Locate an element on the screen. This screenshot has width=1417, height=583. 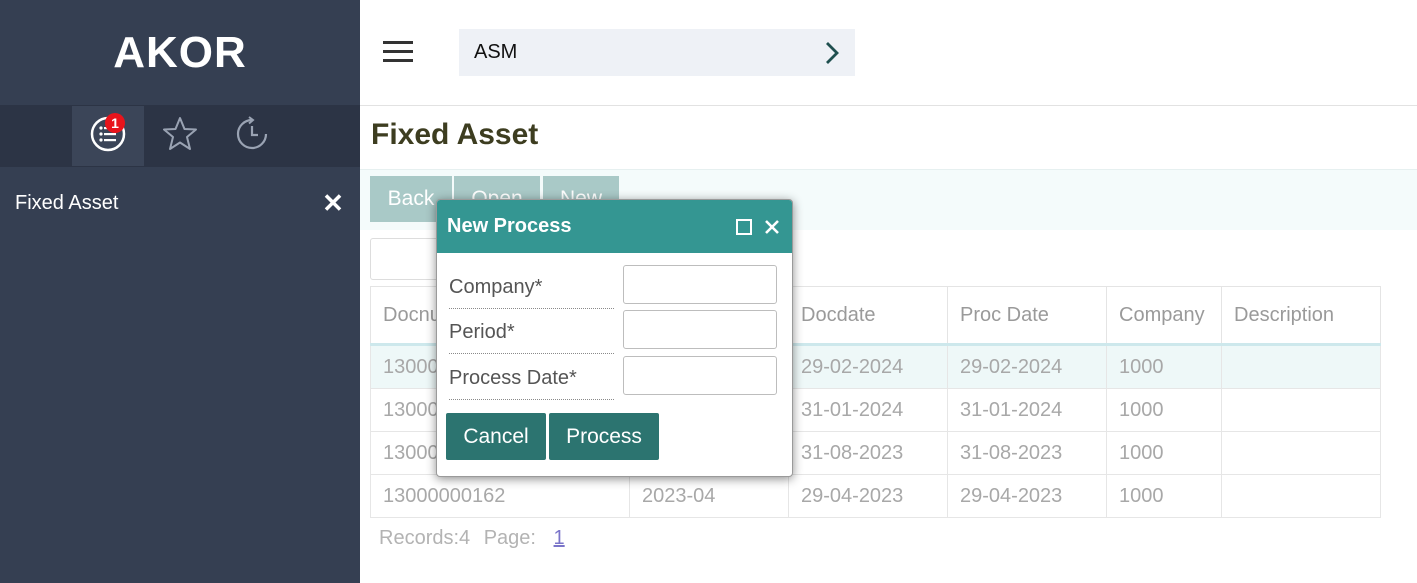
cell-proc-date: 29-02-2024 is located at coordinates (1027, 366).